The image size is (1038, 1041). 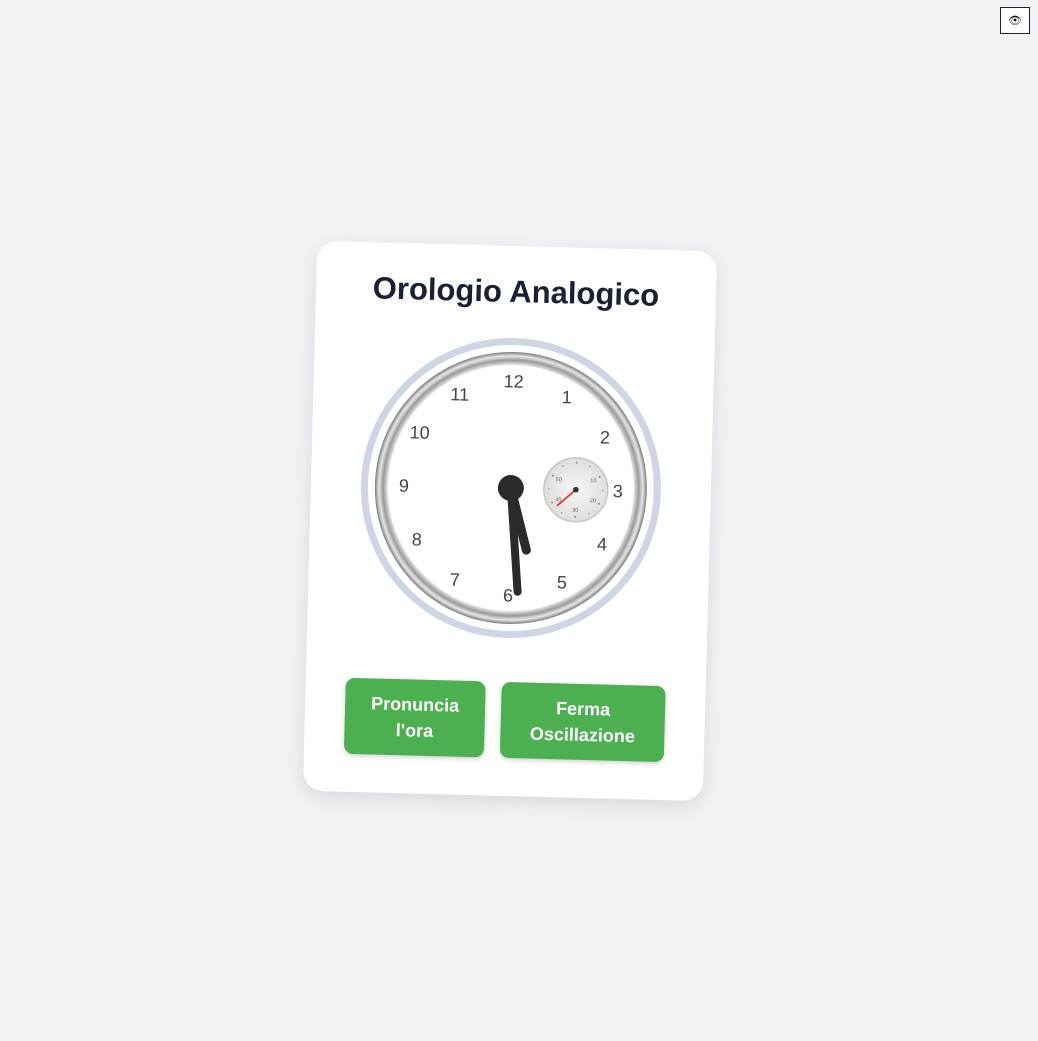 What do you see at coordinates (593, 481) in the screenshot?
I see `subdial-label: 10` at bounding box center [593, 481].